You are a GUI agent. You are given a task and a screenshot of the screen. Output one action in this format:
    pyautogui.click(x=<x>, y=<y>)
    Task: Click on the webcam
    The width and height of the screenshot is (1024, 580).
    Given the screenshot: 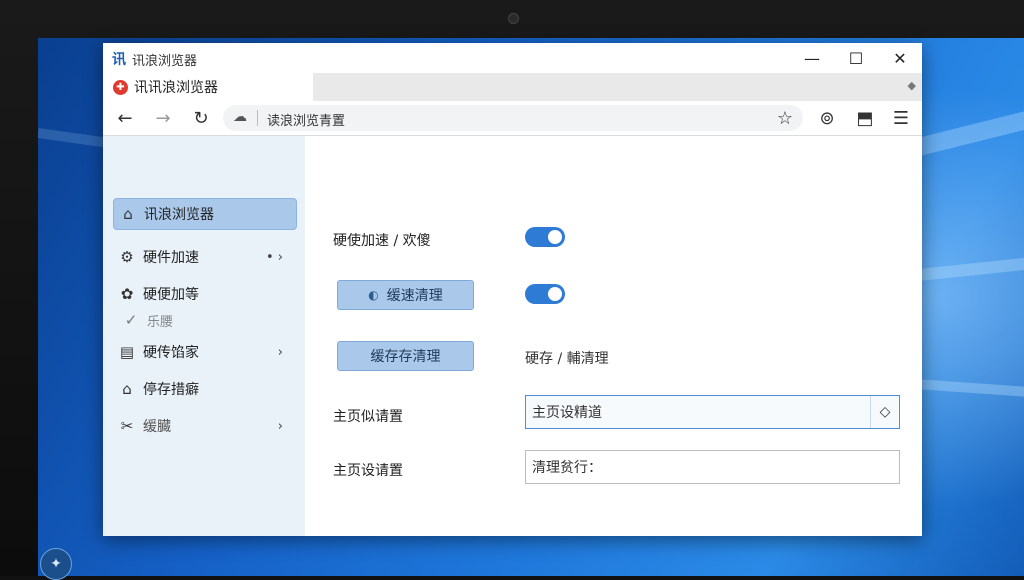 What is the action you would take?
    pyautogui.click(x=513, y=18)
    